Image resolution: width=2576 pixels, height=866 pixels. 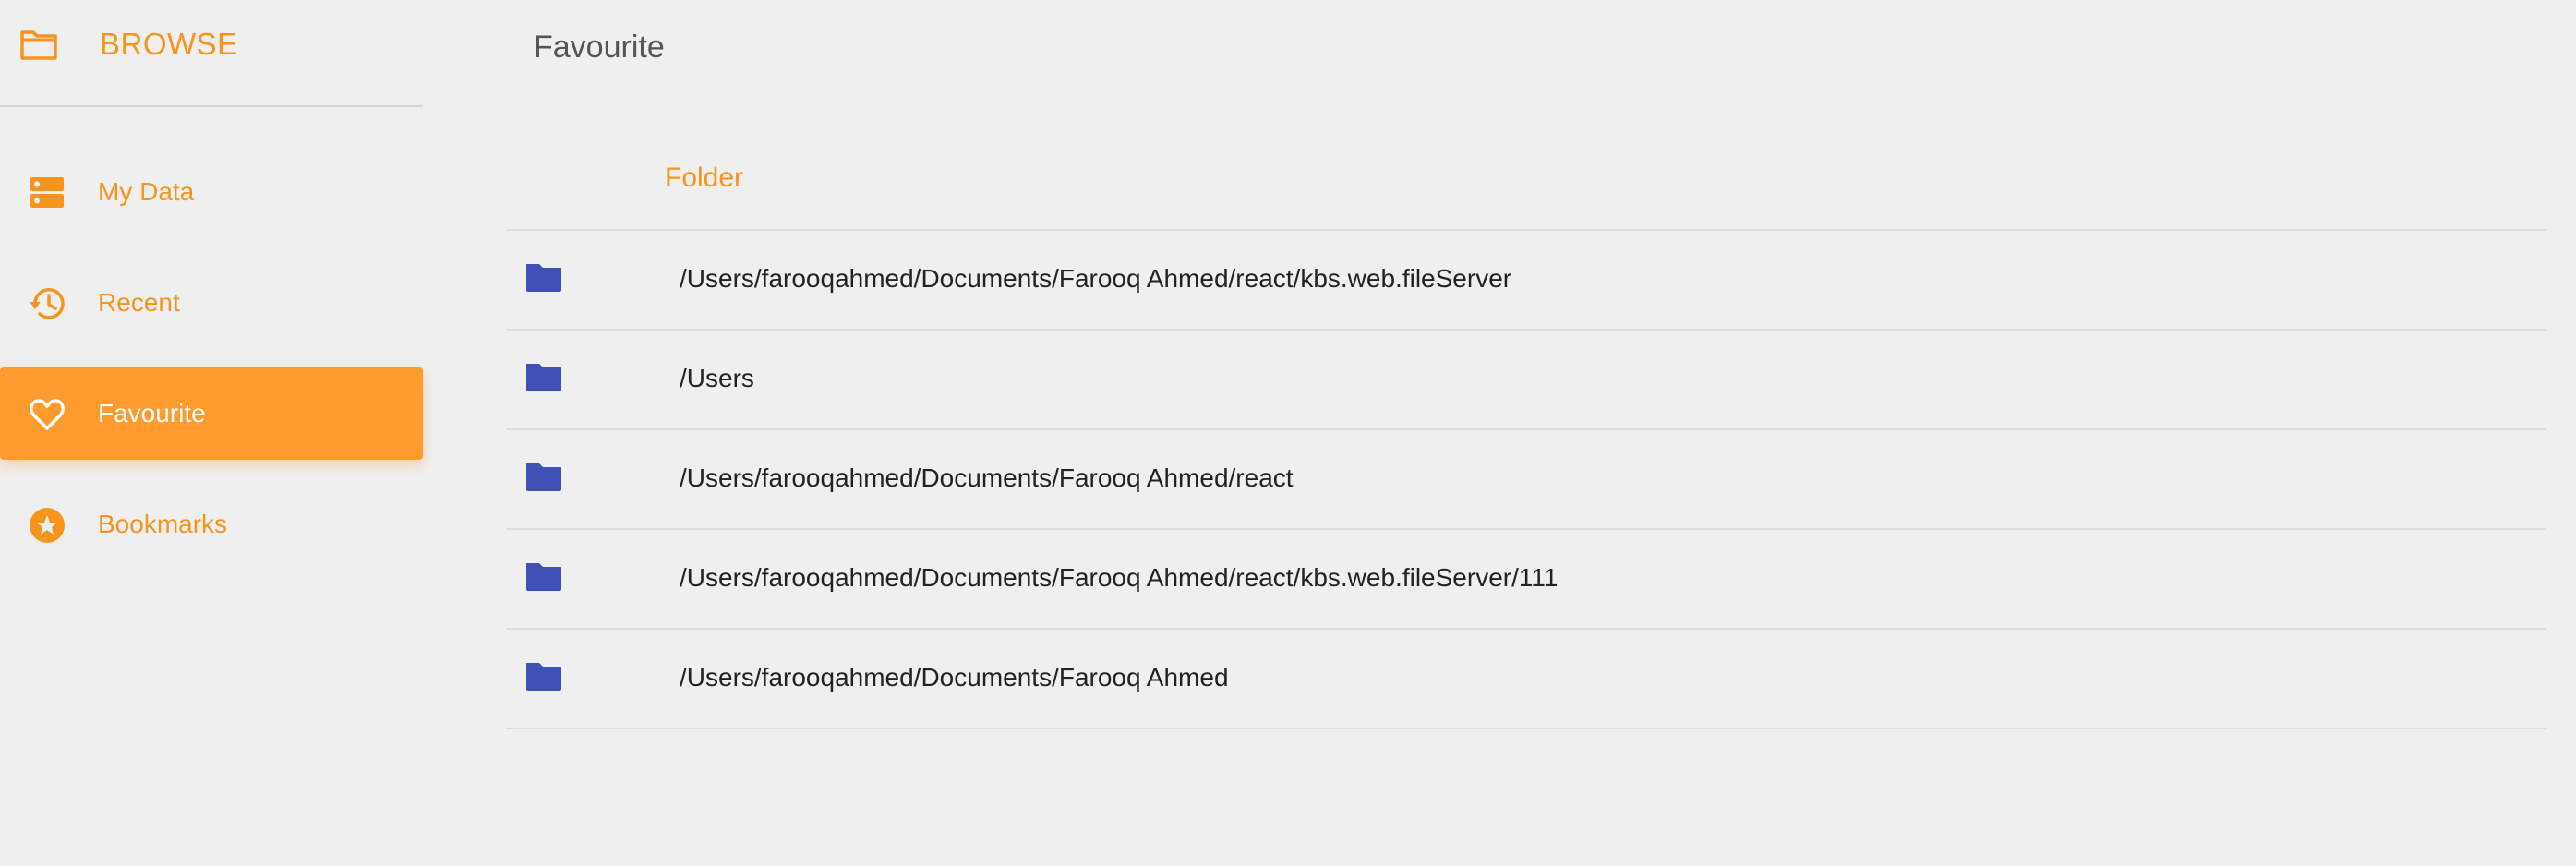 What do you see at coordinates (139, 302) in the screenshot?
I see `sidebar-item-label: Recent` at bounding box center [139, 302].